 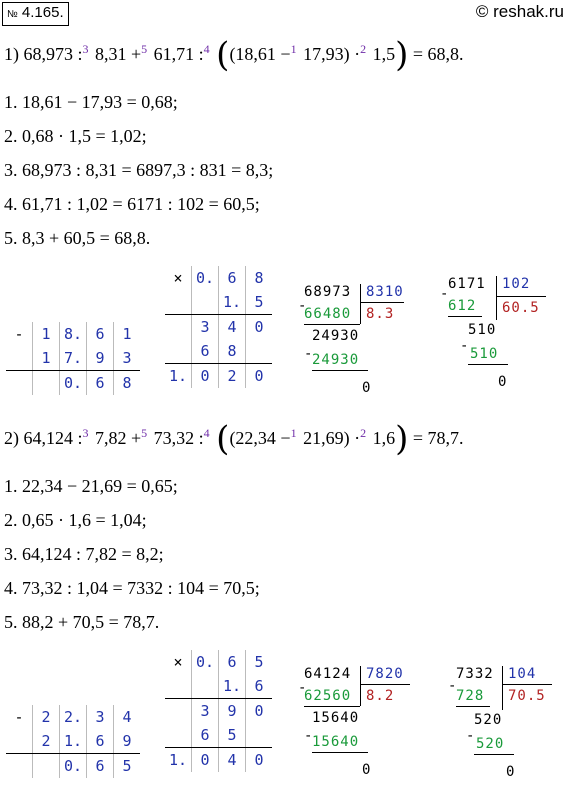 What do you see at coordinates (436, 438) in the screenshot?
I see `expr-result: = 78,7.` at bounding box center [436, 438].